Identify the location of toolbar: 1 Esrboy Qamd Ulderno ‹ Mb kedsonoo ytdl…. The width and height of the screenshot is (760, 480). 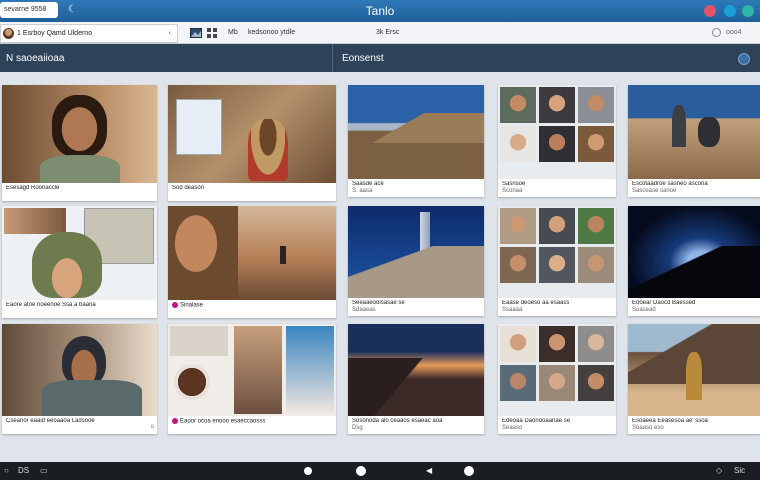
(380, 33).